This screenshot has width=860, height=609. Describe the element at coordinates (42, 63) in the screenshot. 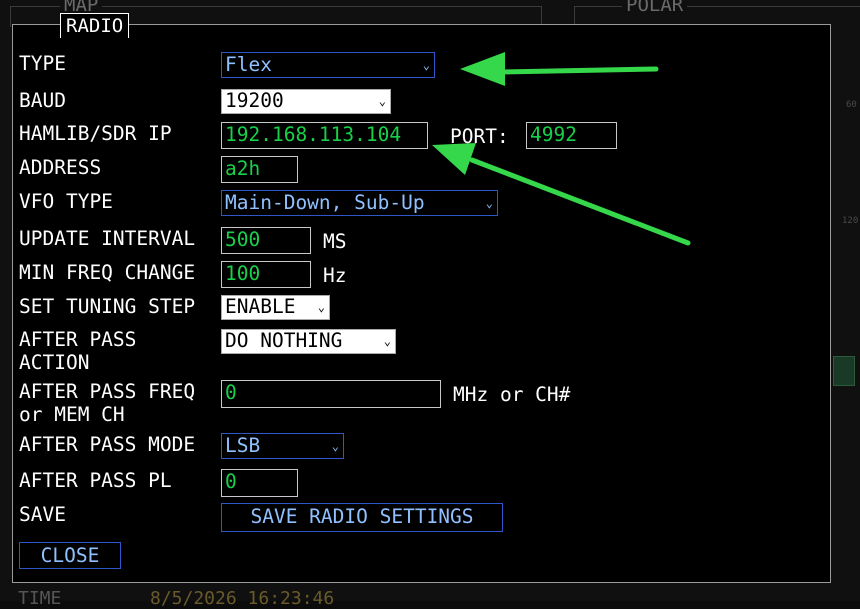

I see `type-label: TYPE` at that location.